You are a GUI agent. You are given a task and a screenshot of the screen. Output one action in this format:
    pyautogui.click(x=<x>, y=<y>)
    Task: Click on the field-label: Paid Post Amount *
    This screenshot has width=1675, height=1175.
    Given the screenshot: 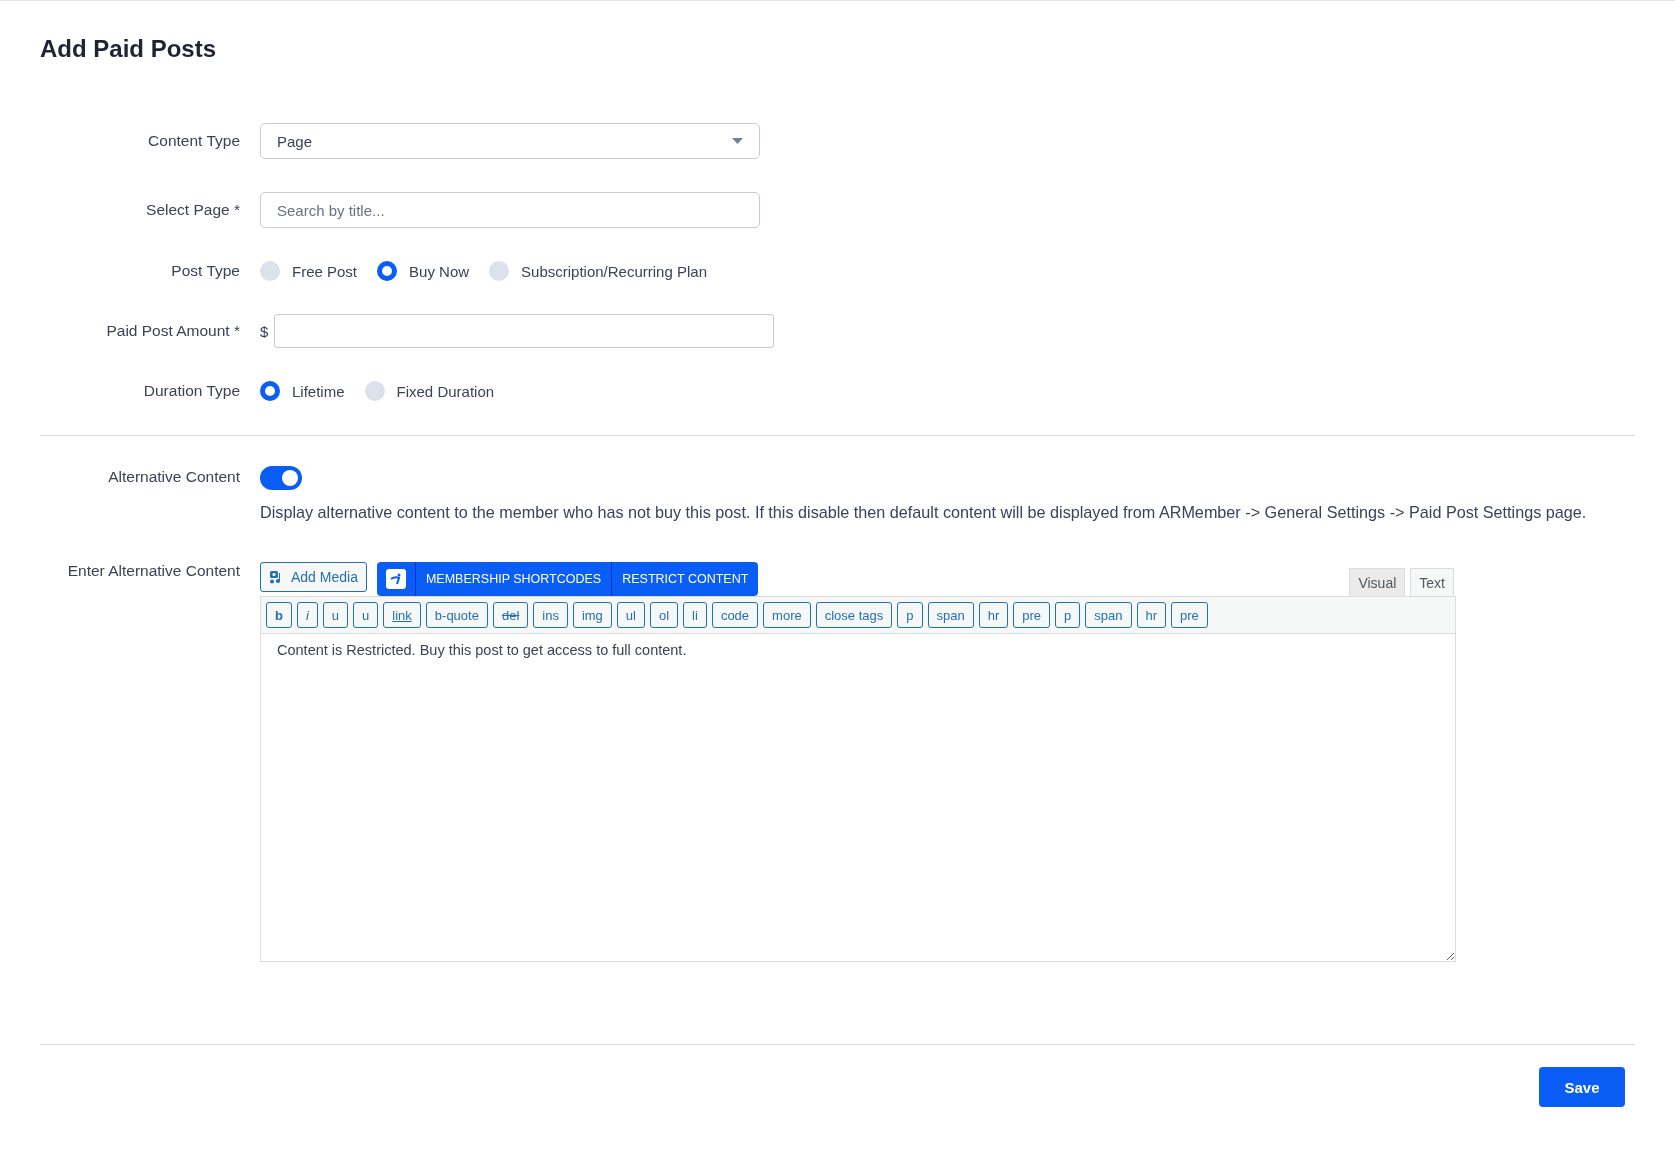 What is the action you would take?
    pyautogui.click(x=172, y=331)
    